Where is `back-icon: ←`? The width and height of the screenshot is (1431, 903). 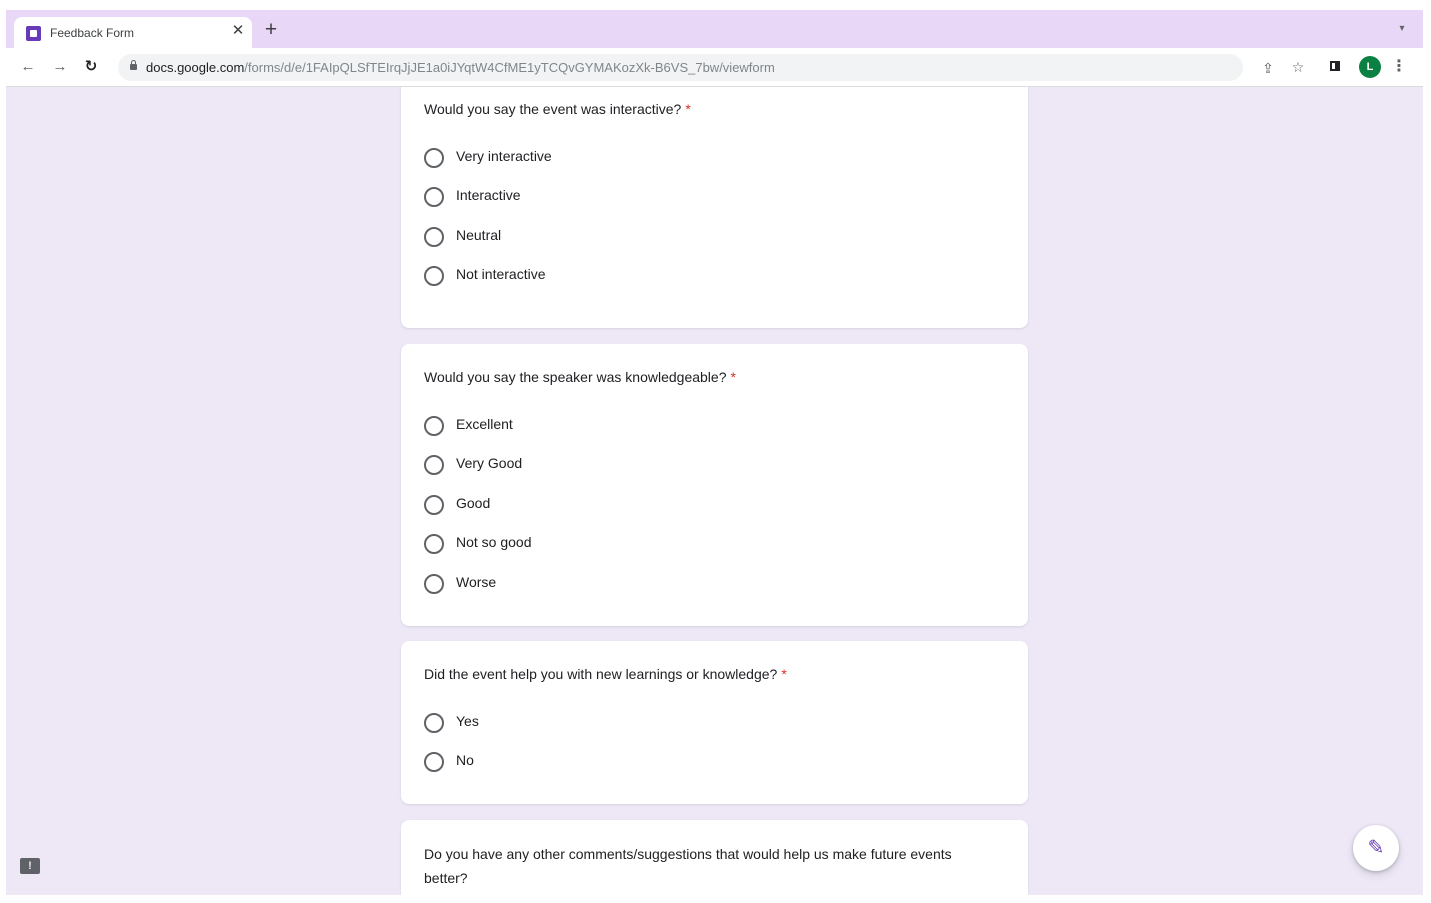 back-icon: ← is located at coordinates (28, 67).